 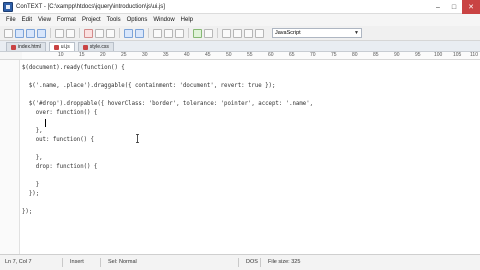 I want to click on tools-icon, so click(x=208, y=33).